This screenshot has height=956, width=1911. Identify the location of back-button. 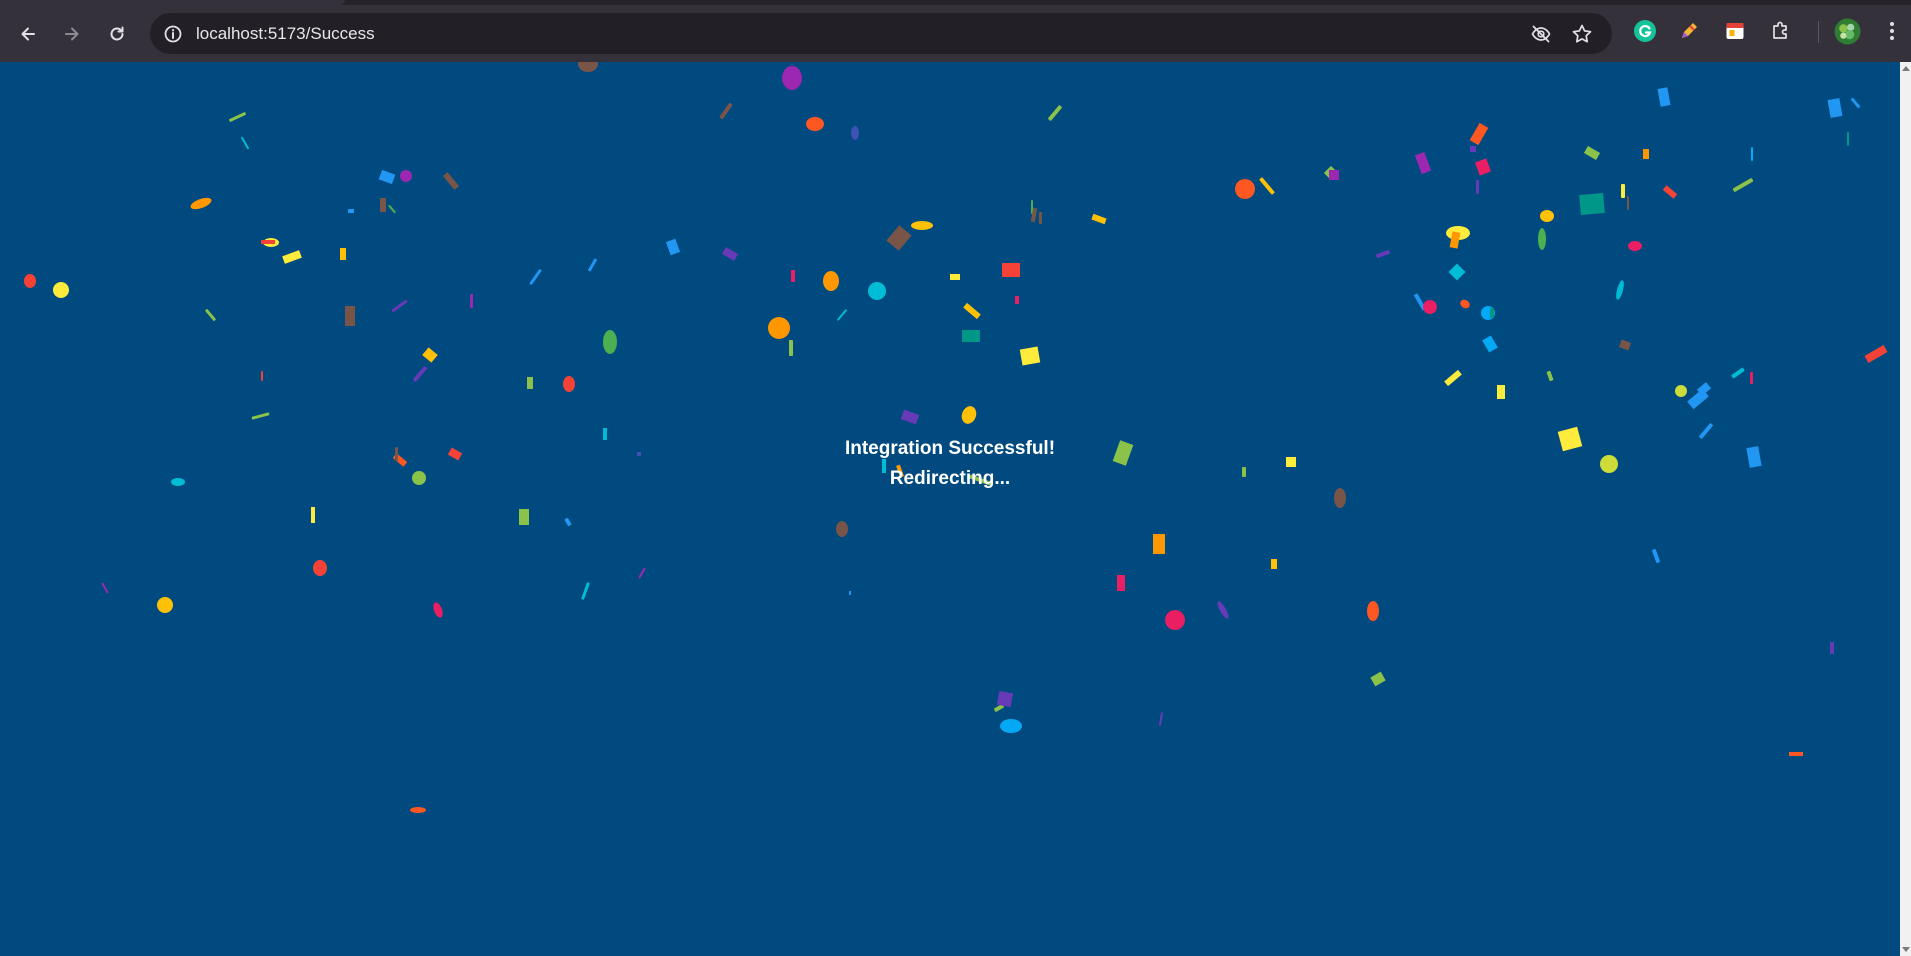
(28, 34).